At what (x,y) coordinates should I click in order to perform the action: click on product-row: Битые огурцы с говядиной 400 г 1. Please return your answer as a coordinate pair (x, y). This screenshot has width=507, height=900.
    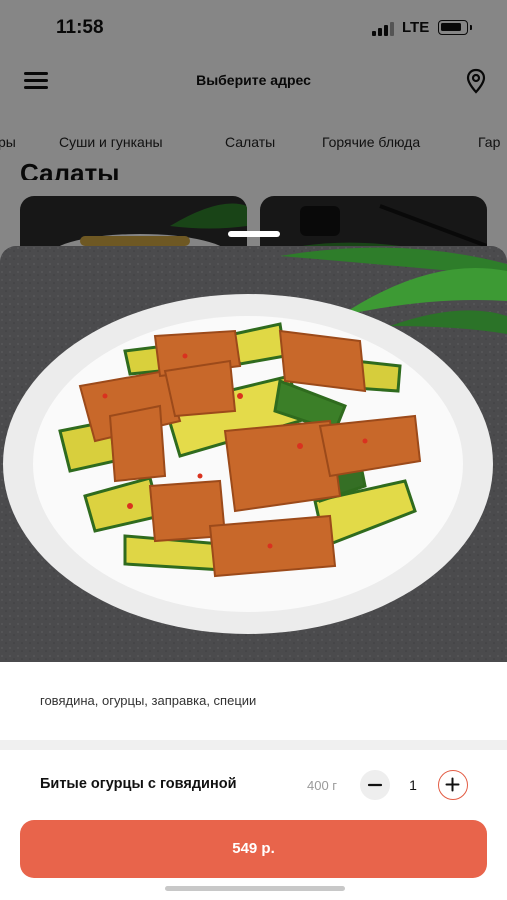
    Looking at the image, I should click on (253, 785).